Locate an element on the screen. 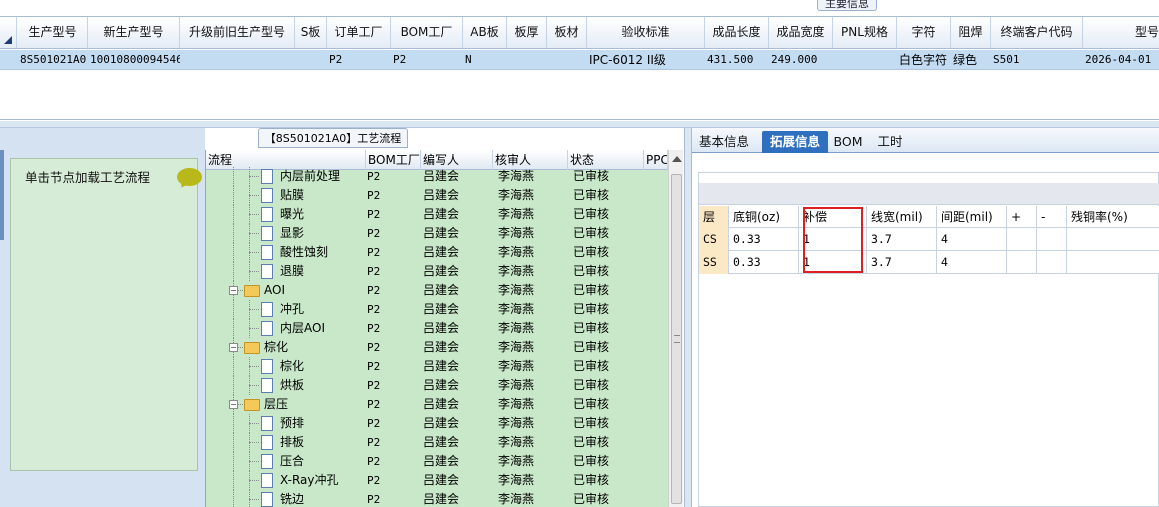 The width and height of the screenshot is (1159, 507). tree-node-row: 烘板 P2 吕建会 李海燕 已审核 is located at coordinates (444, 385).